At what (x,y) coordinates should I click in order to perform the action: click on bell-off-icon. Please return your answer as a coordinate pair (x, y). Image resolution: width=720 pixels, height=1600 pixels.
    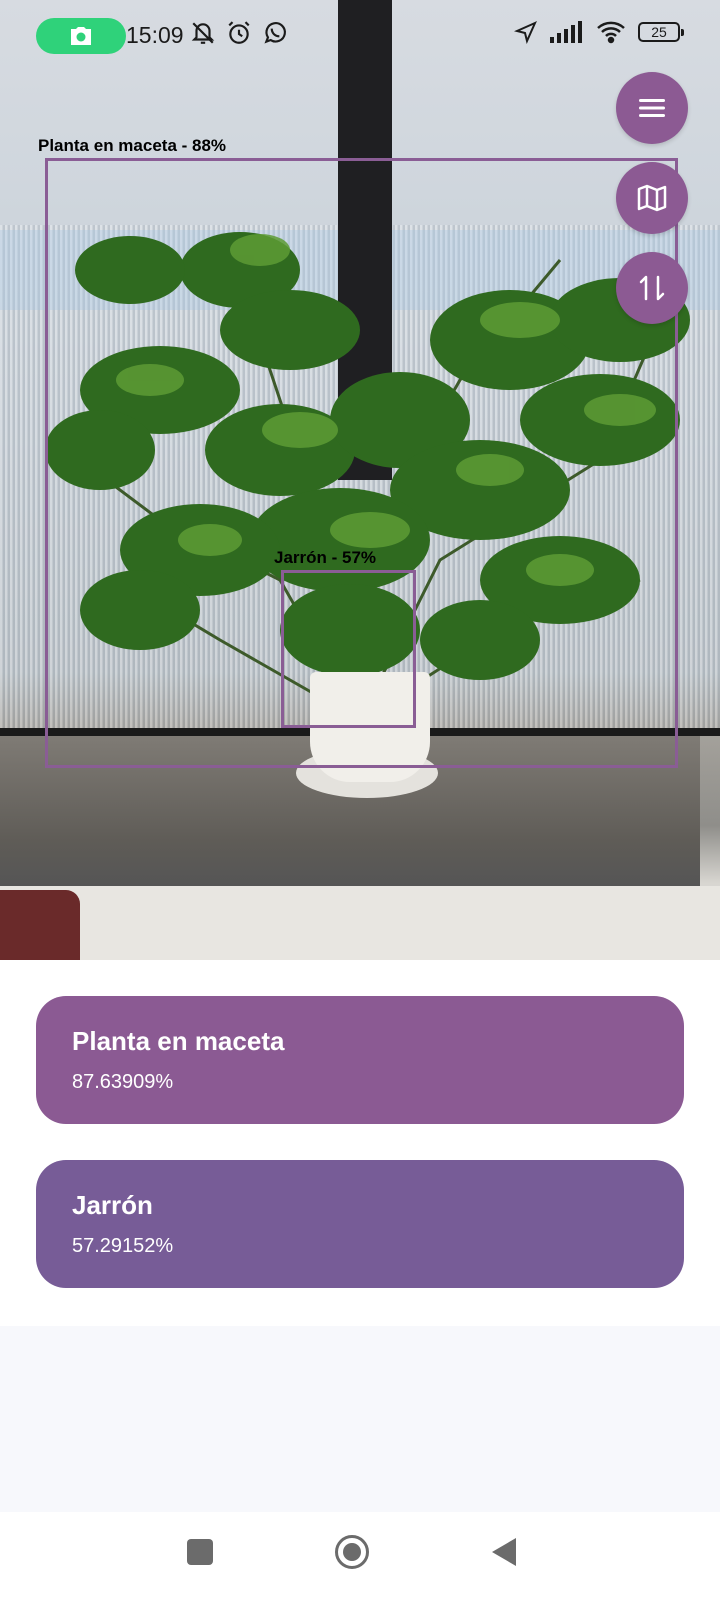
    Looking at the image, I should click on (203, 33).